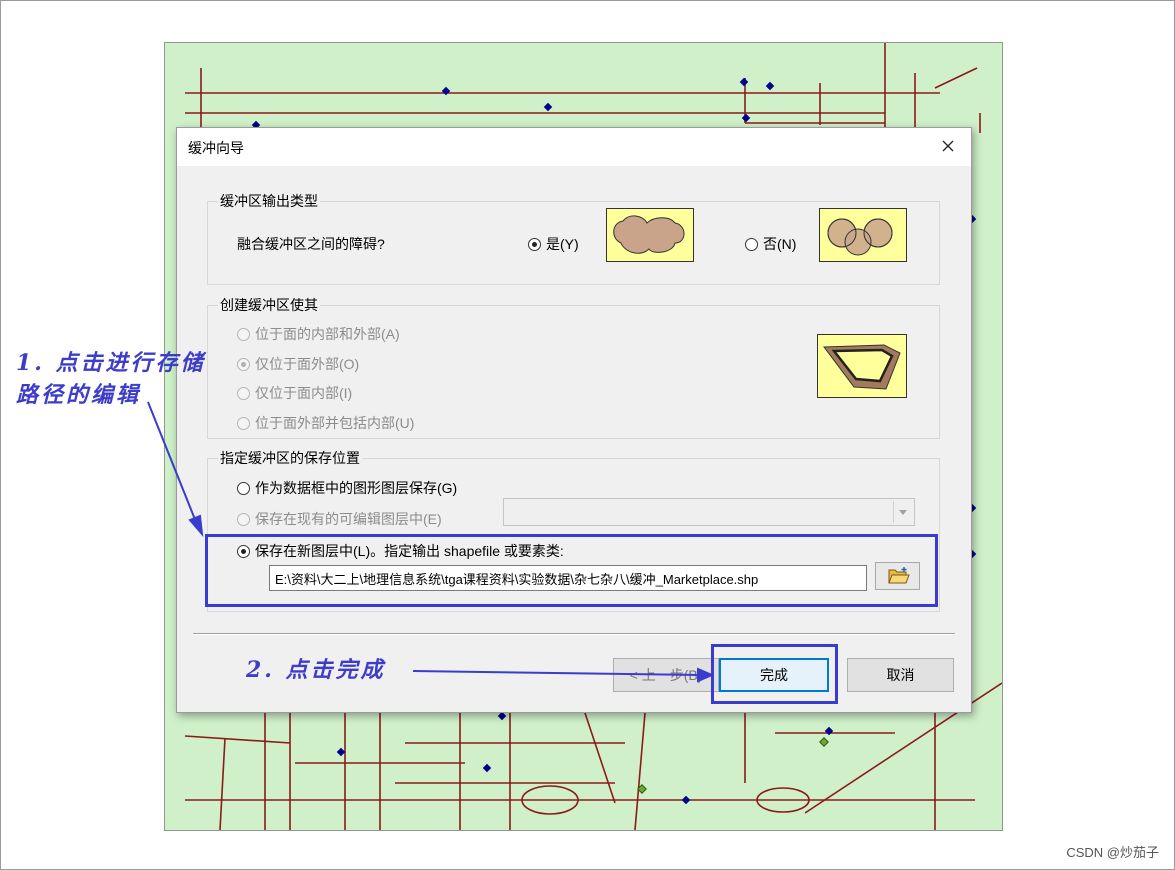  What do you see at coordinates (79, 395) in the screenshot?
I see `annotation-step1-line2: 路径的编辑` at bounding box center [79, 395].